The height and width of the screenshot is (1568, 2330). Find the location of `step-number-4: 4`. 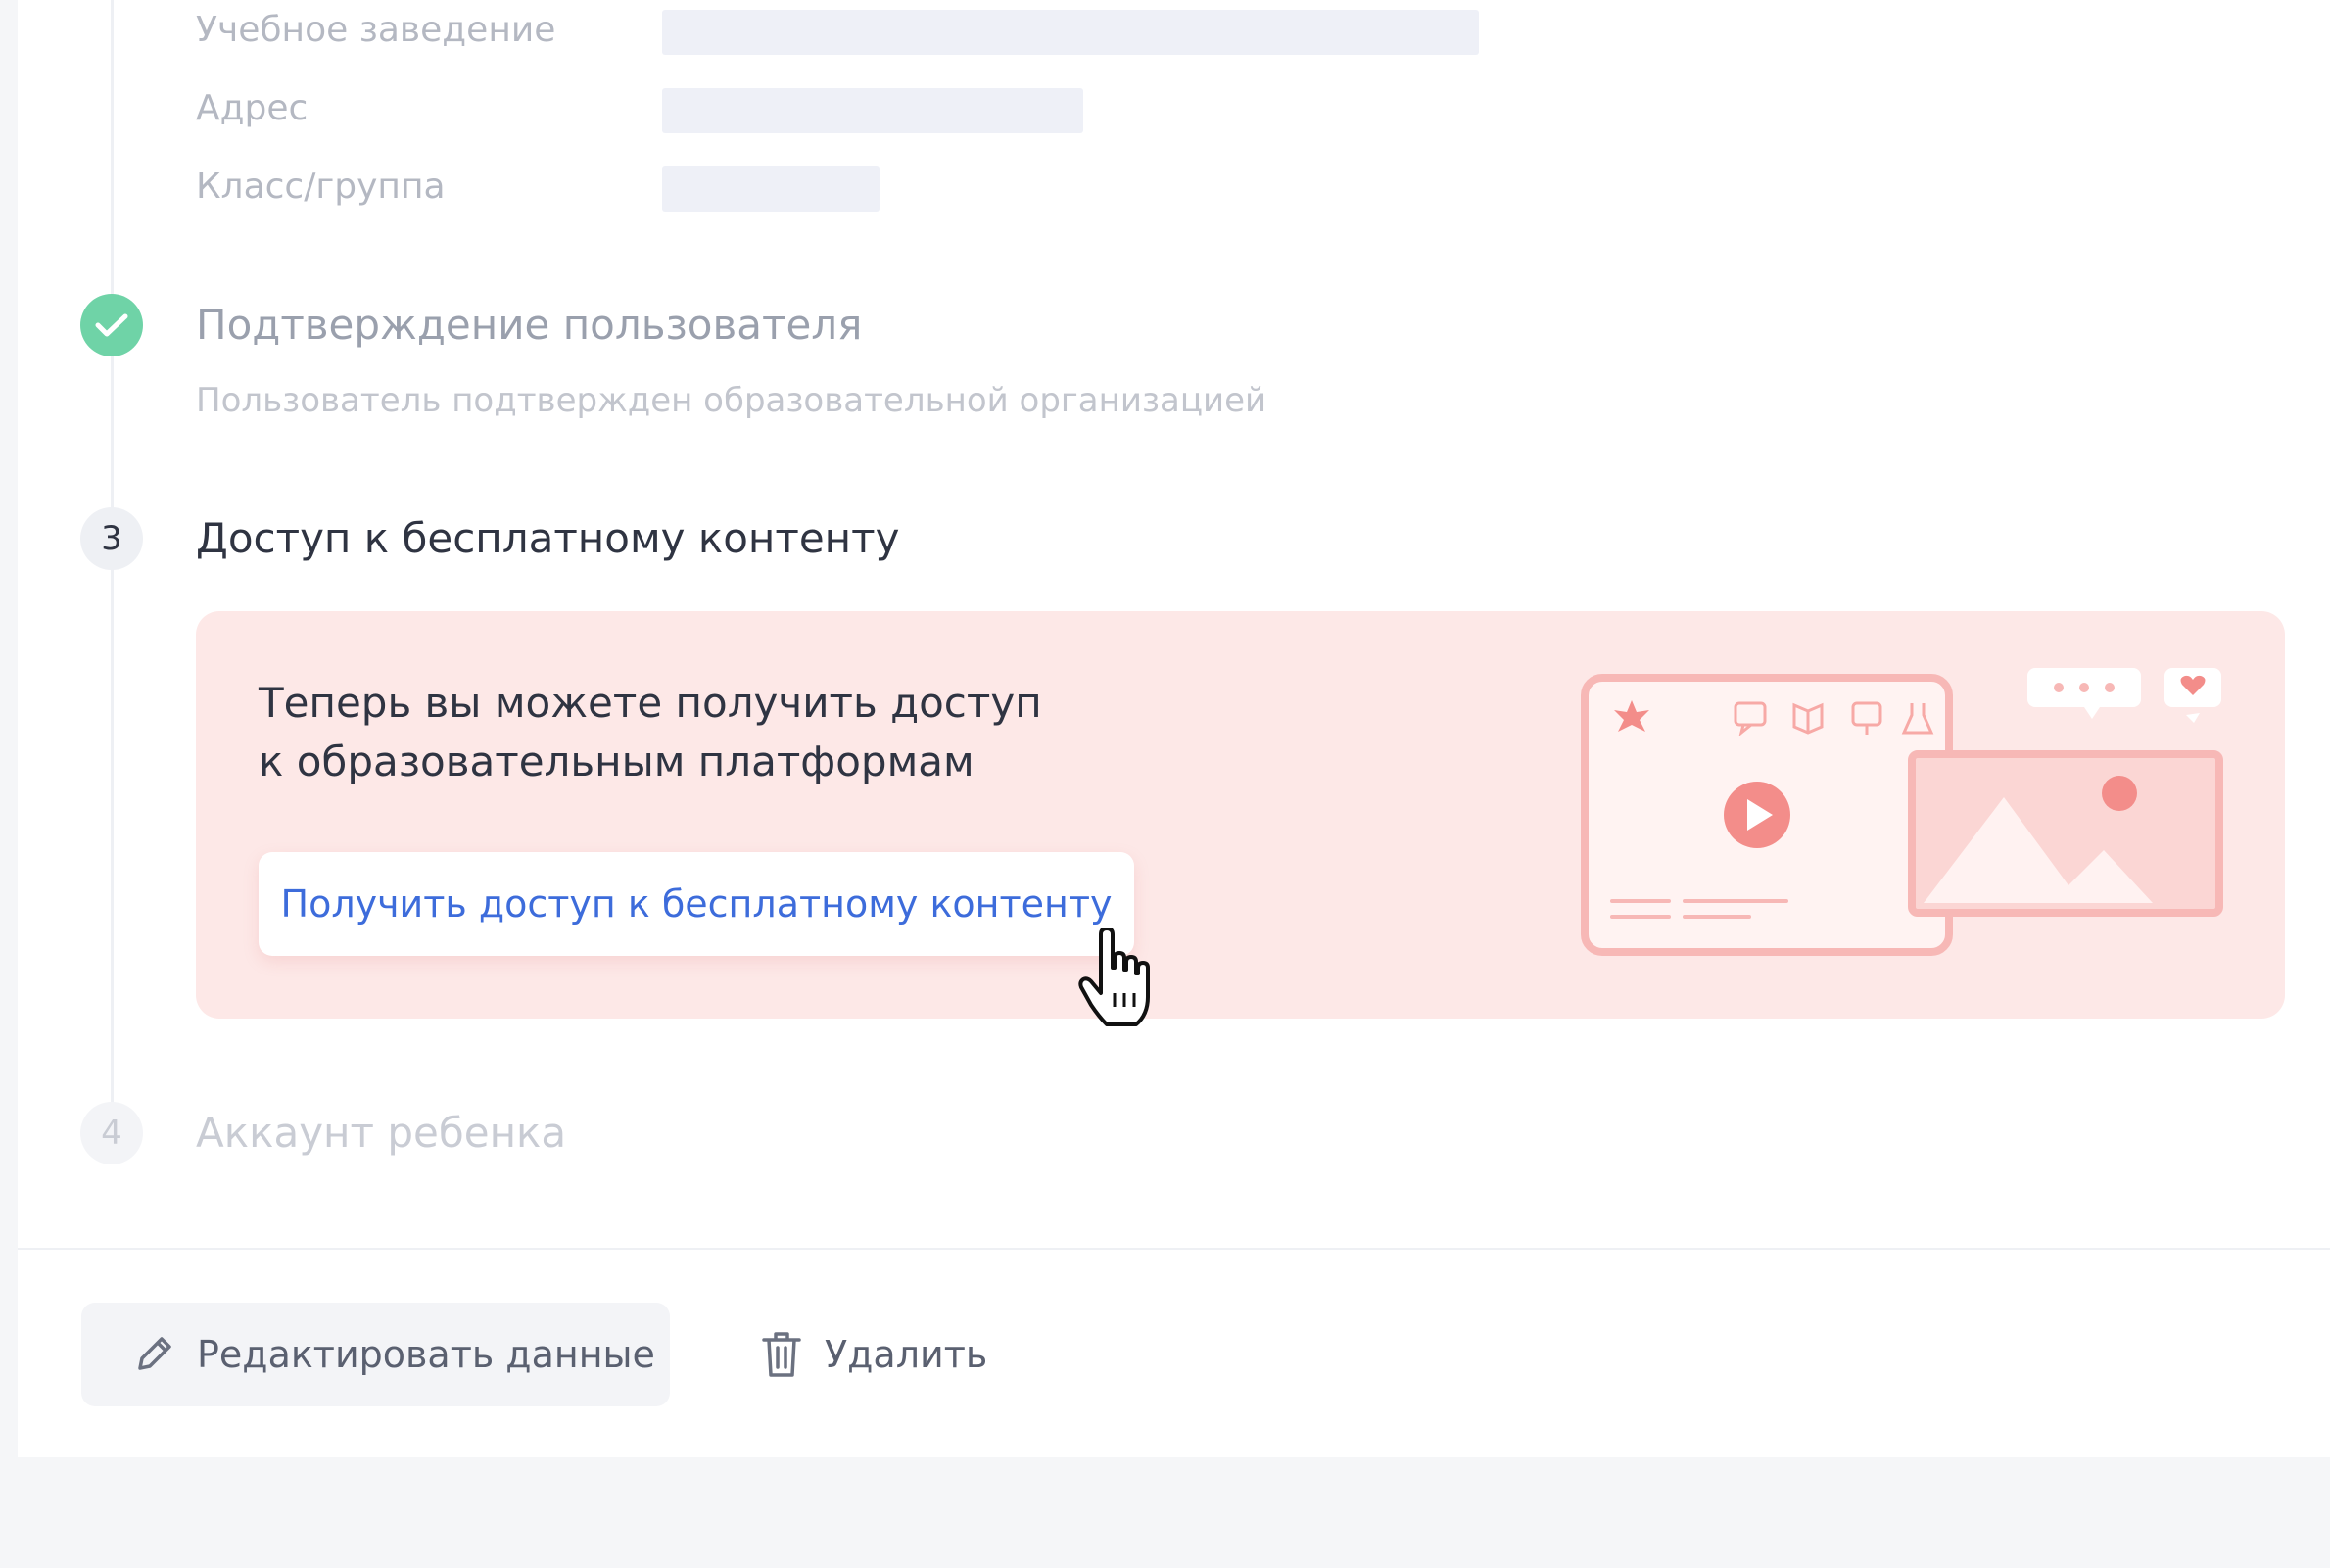

step-number-4: 4 is located at coordinates (111, 1133).